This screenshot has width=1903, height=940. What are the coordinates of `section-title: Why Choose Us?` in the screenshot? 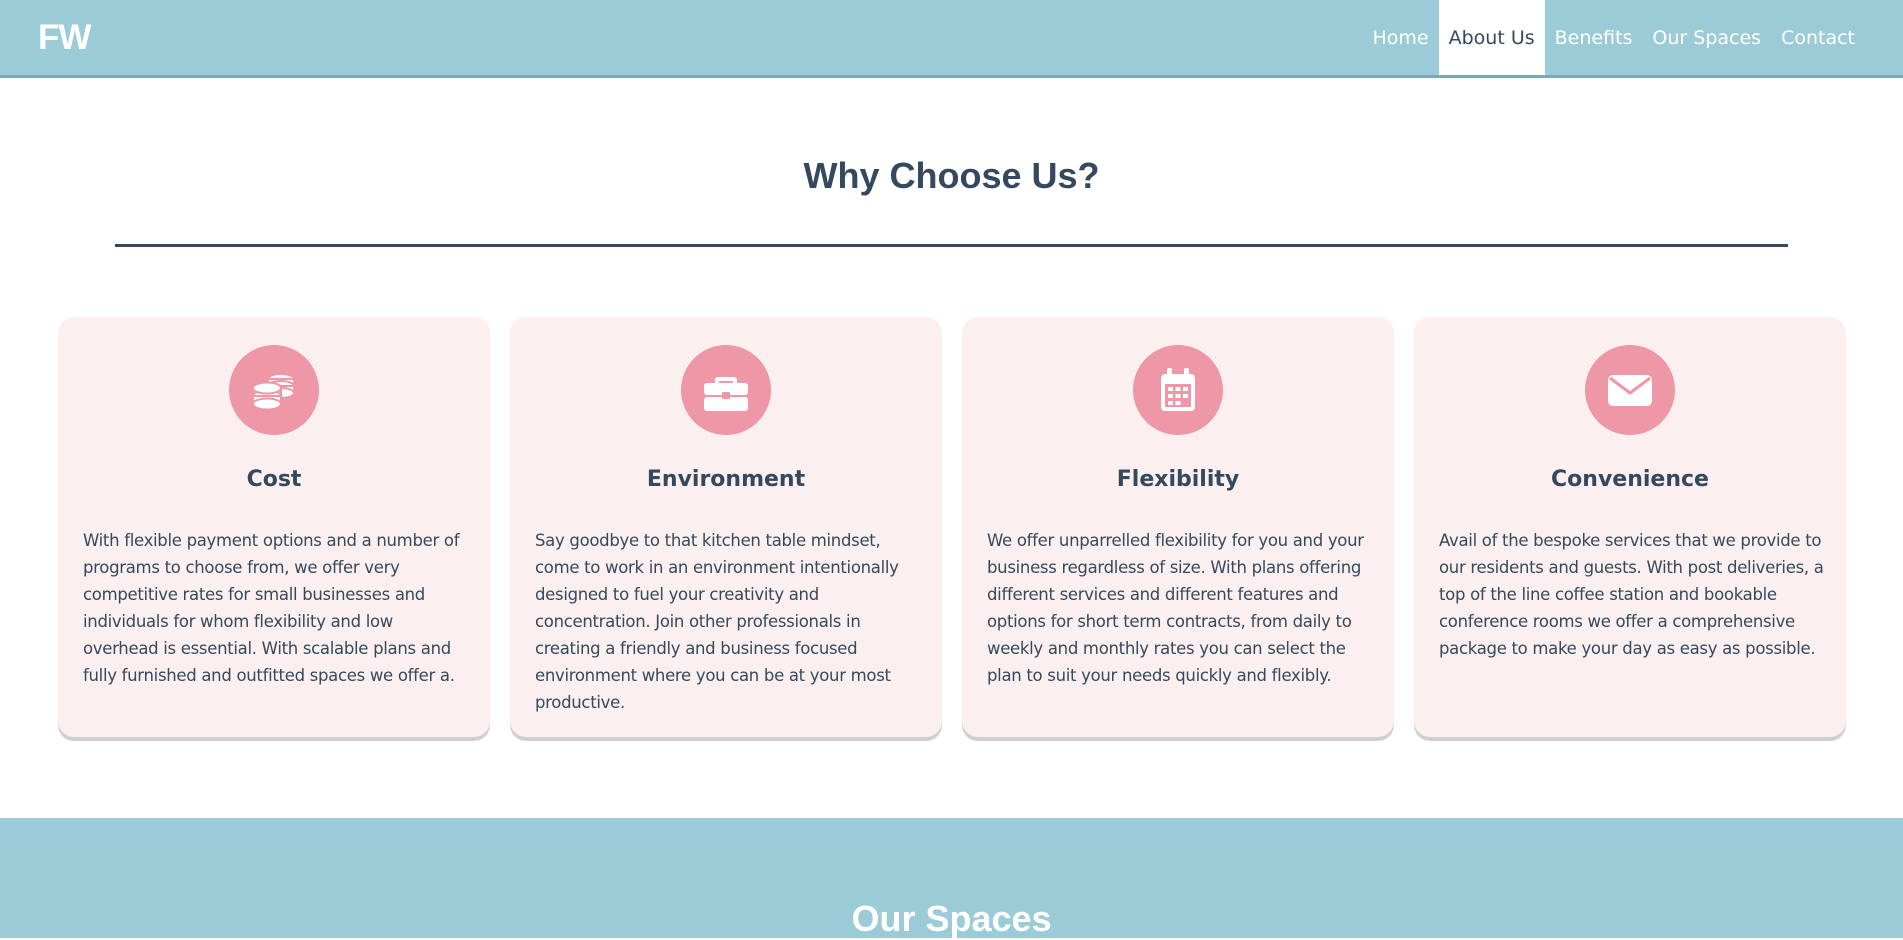 It's located at (951, 175).